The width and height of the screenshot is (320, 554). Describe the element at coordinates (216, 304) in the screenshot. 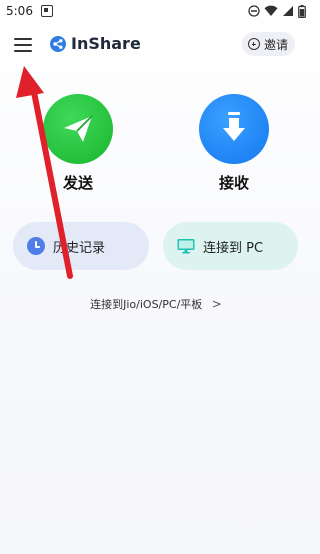

I see `chevron-right-icon: >` at that location.